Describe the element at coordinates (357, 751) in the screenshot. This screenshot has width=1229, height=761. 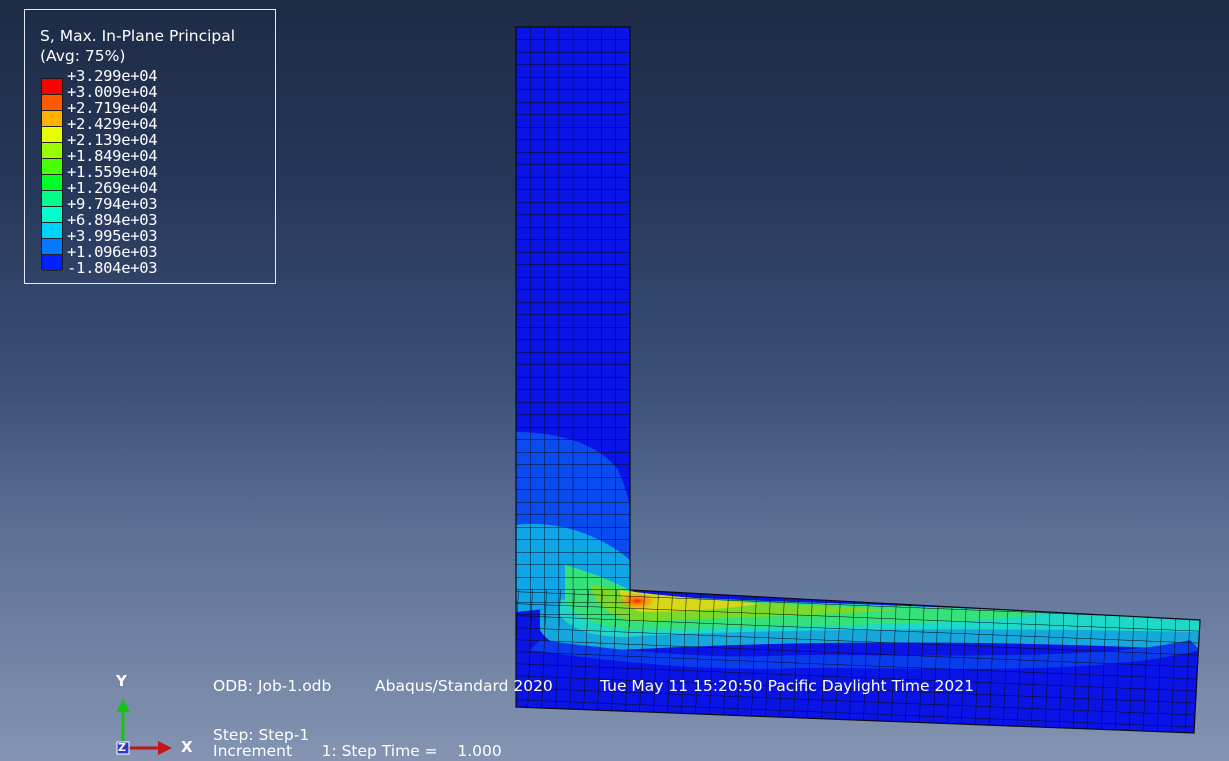
I see `increment-info: Increment 1: Step Time = 1.000` at that location.